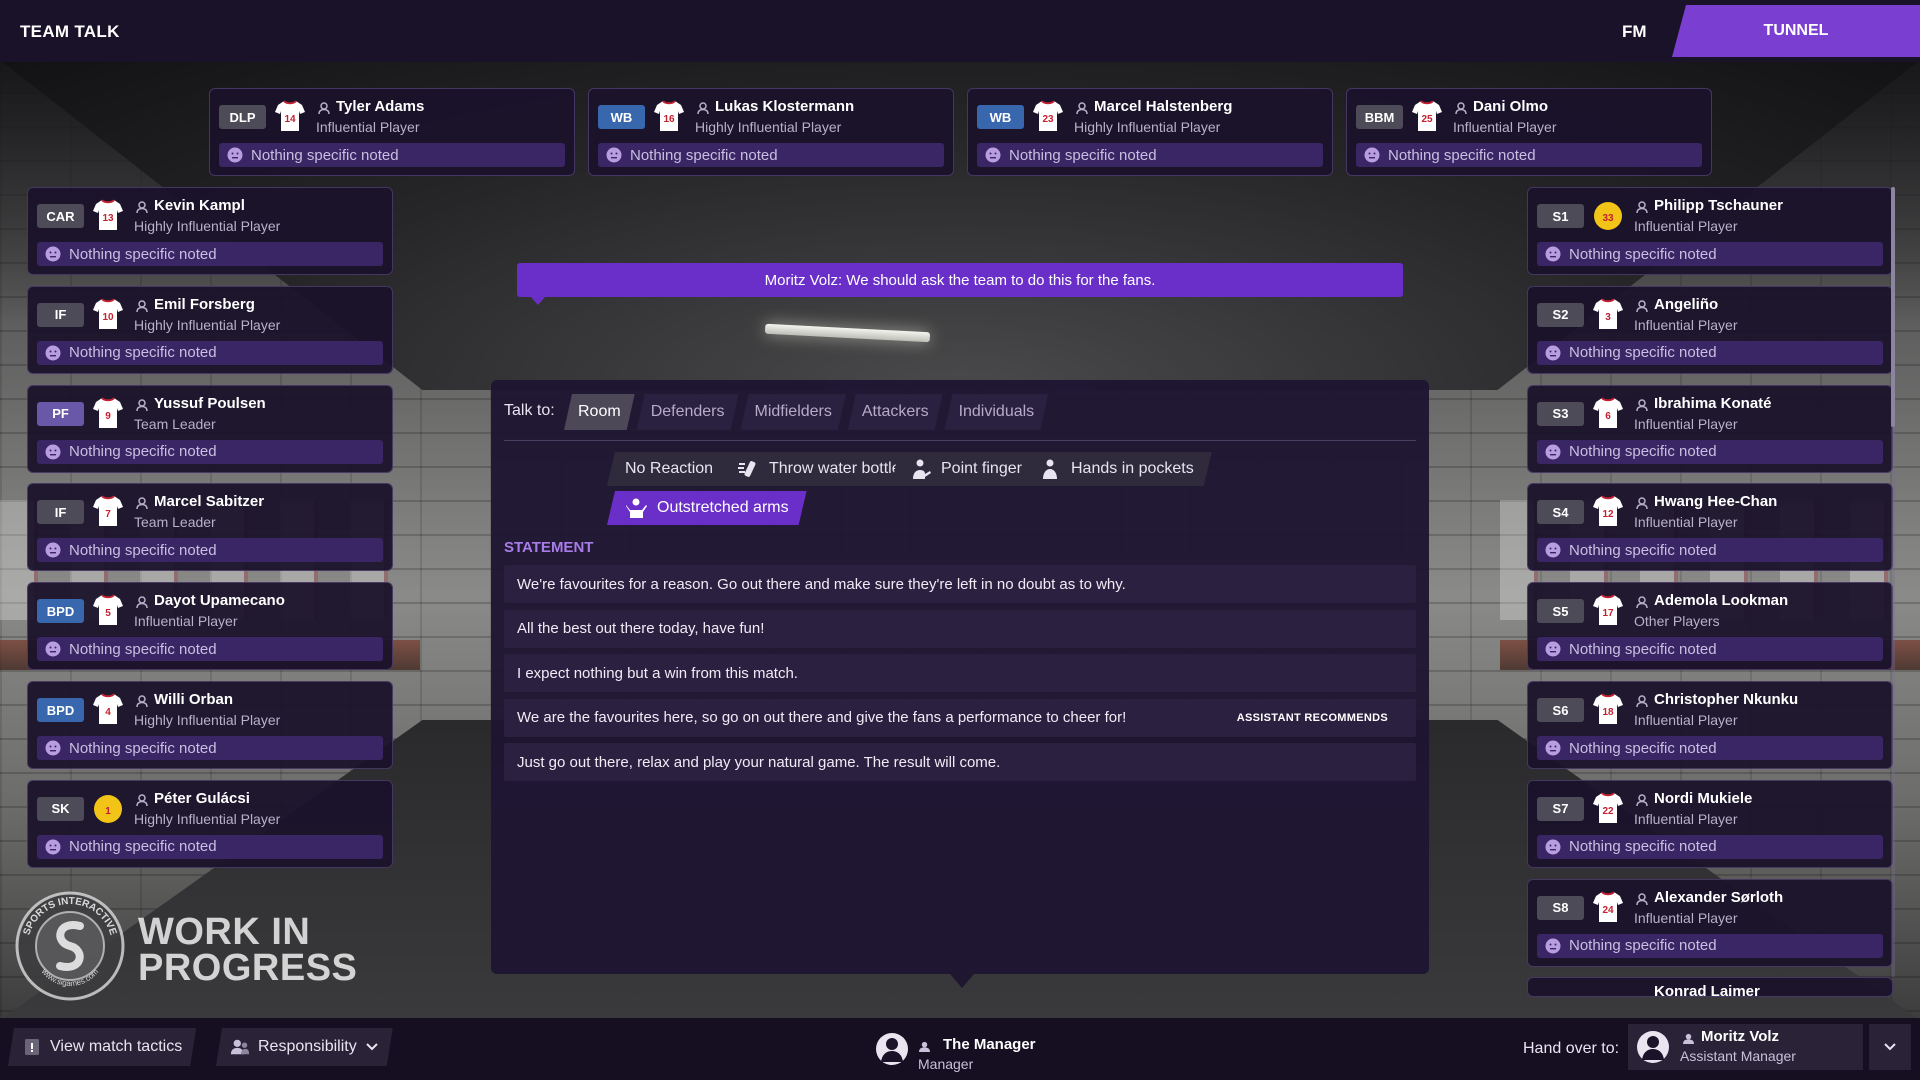 This screenshot has height=1080, width=1920. What do you see at coordinates (1745, 1047) in the screenshot?
I see `hand-over-selector: Moritz Volz Assistant Manager` at bounding box center [1745, 1047].